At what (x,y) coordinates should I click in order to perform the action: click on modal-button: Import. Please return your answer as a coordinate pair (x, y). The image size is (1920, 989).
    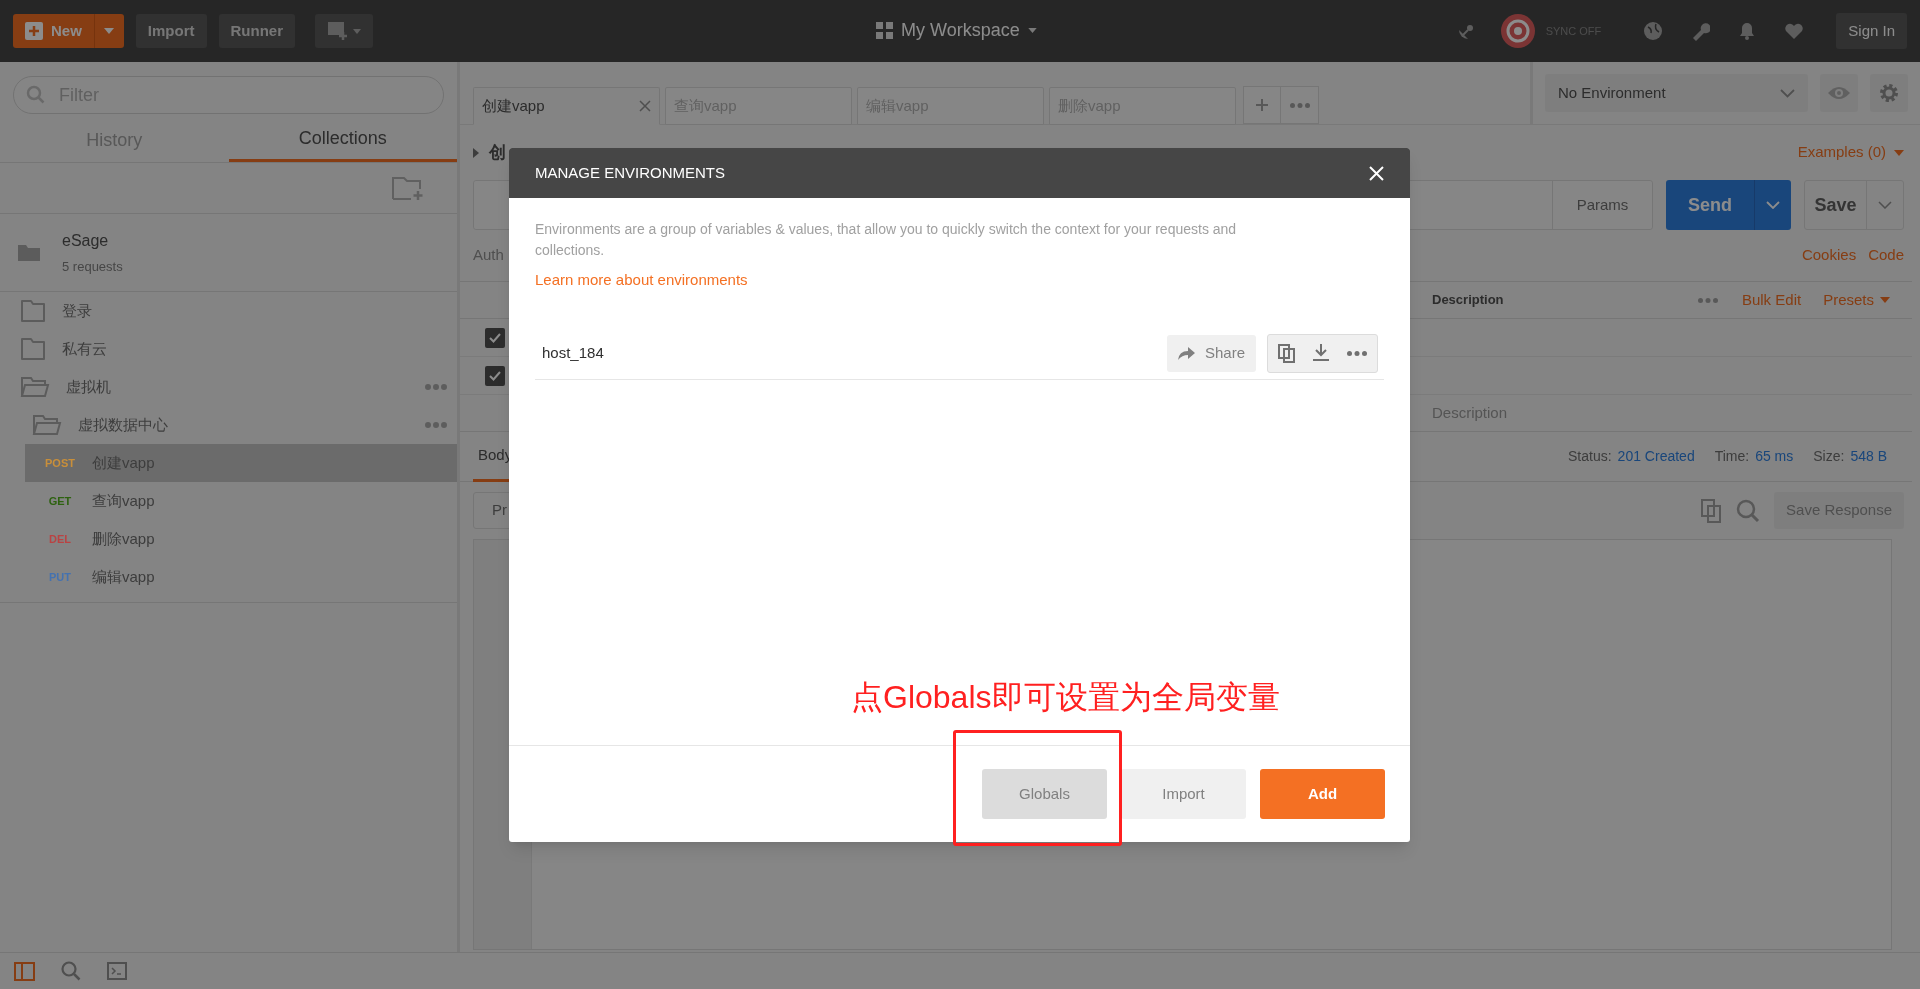
    Looking at the image, I should click on (1183, 794).